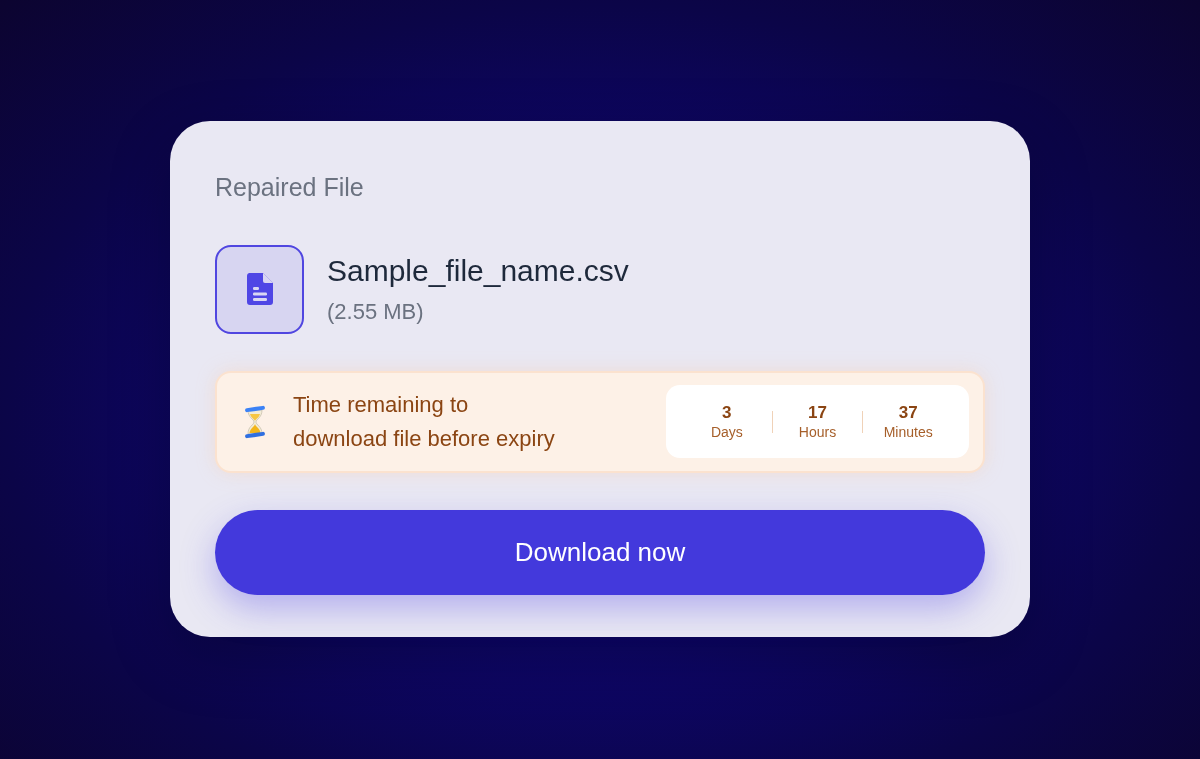  I want to click on download-button: Download now, so click(600, 552).